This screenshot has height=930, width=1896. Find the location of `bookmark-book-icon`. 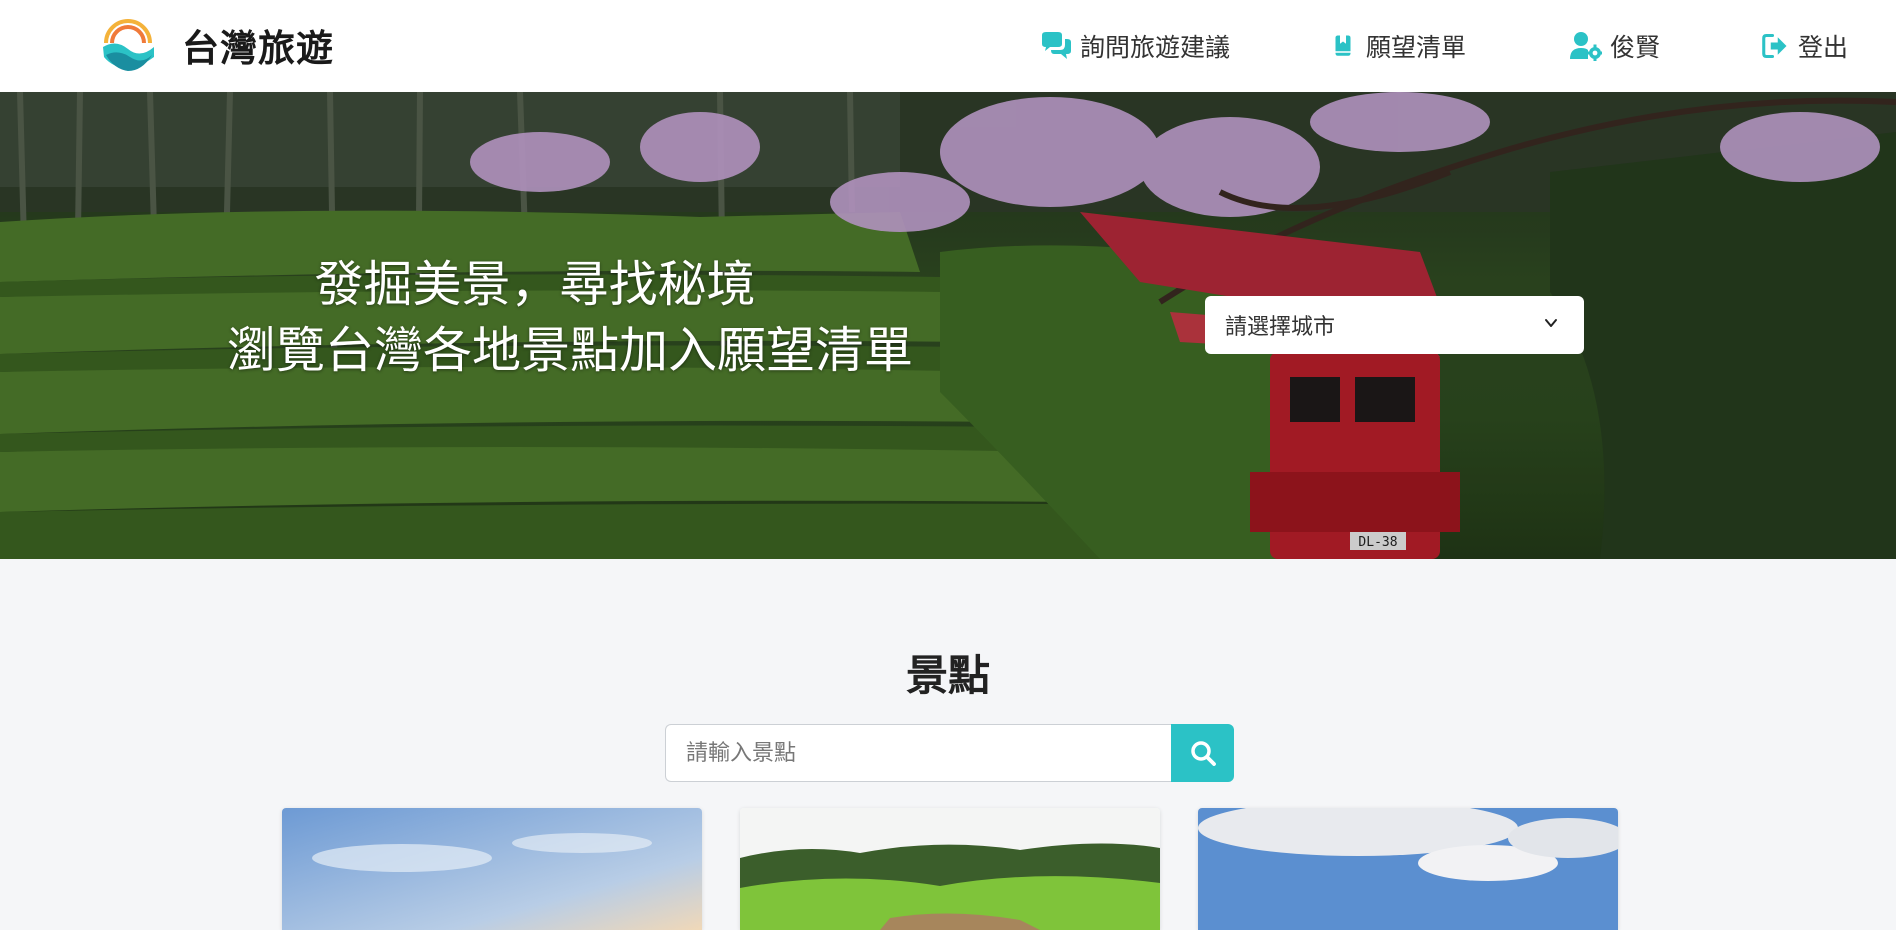

bookmark-book-icon is located at coordinates (1343, 45).